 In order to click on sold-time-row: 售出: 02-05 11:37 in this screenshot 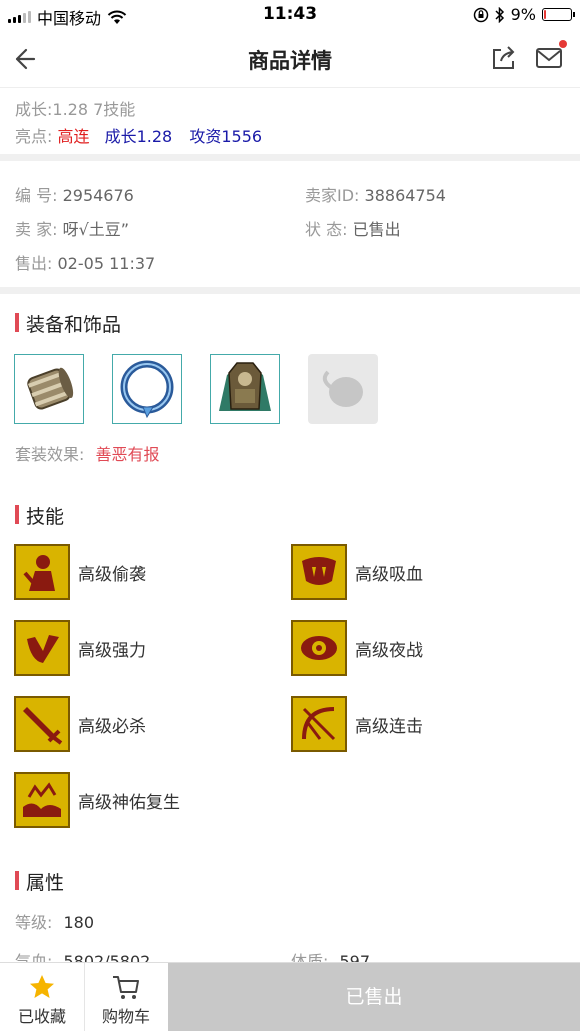, I will do `click(85, 262)`.